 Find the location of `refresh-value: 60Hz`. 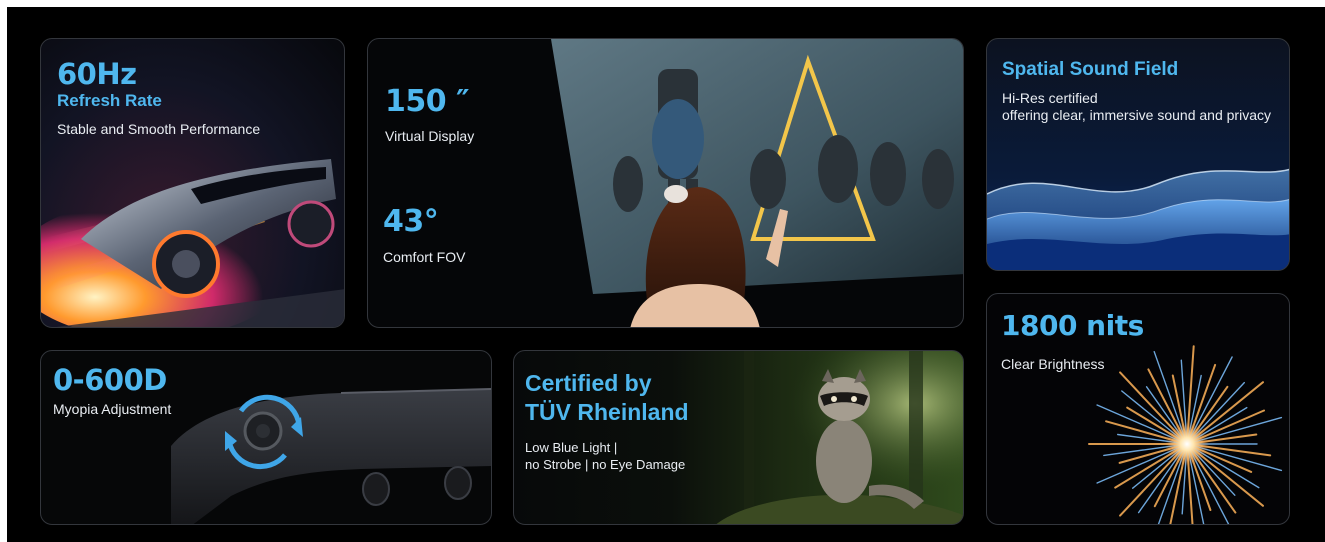

refresh-value: 60Hz is located at coordinates (97, 74).